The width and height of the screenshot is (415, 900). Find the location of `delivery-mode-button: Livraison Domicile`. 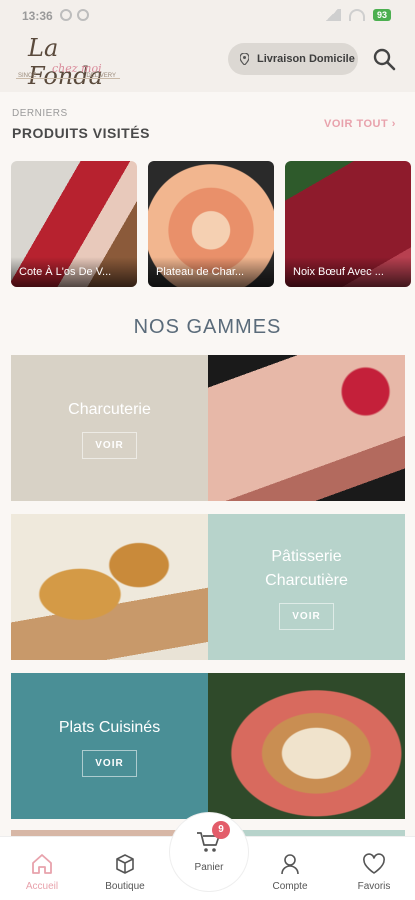

delivery-mode-button: Livraison Domicile is located at coordinates (293, 59).